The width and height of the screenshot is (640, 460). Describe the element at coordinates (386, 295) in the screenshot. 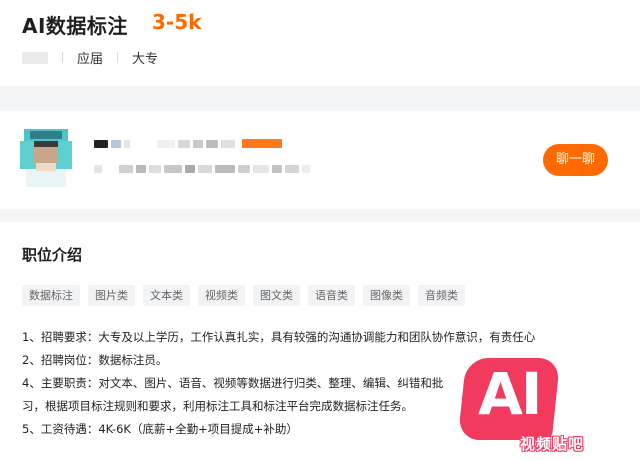

I see `job-tag: 图像类` at that location.